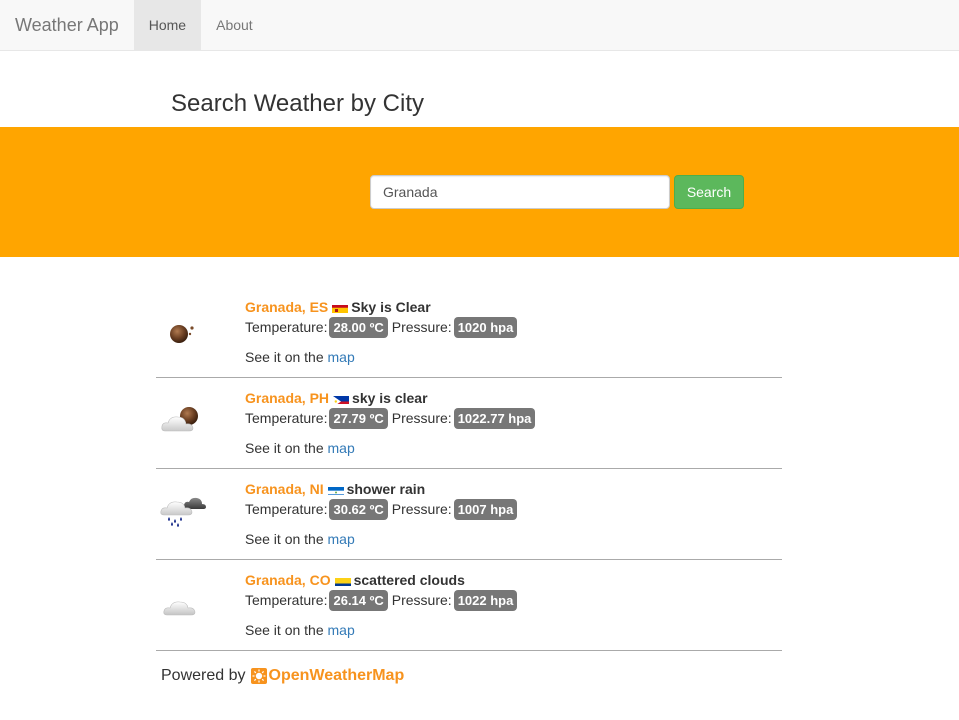  What do you see at coordinates (390, 398) in the screenshot?
I see `weather-description: sky is clear` at bounding box center [390, 398].